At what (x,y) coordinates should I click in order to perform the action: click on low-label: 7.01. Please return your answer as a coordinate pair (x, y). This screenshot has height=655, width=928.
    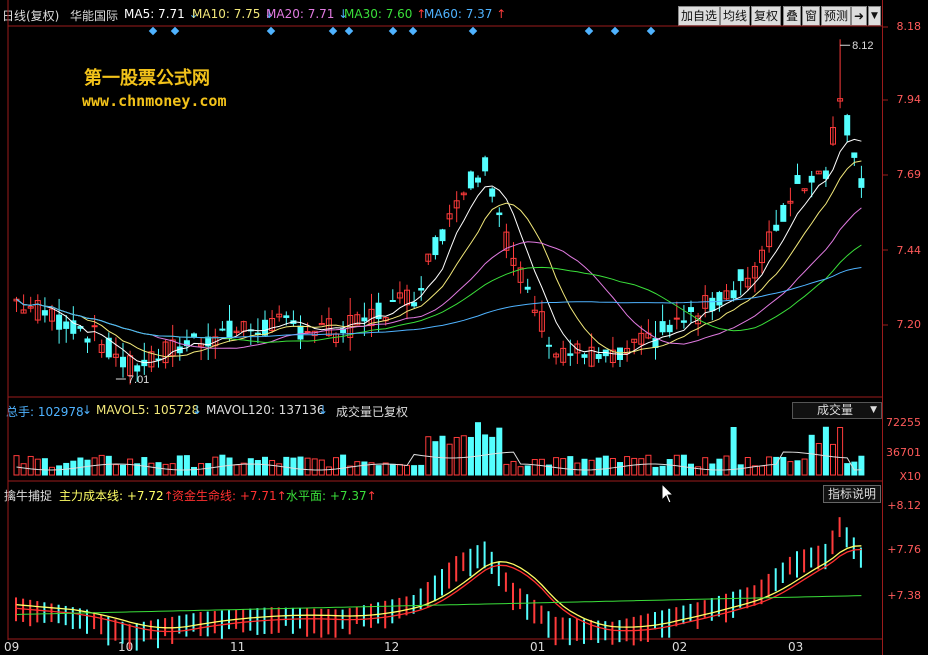
    Looking at the image, I should click on (138, 380).